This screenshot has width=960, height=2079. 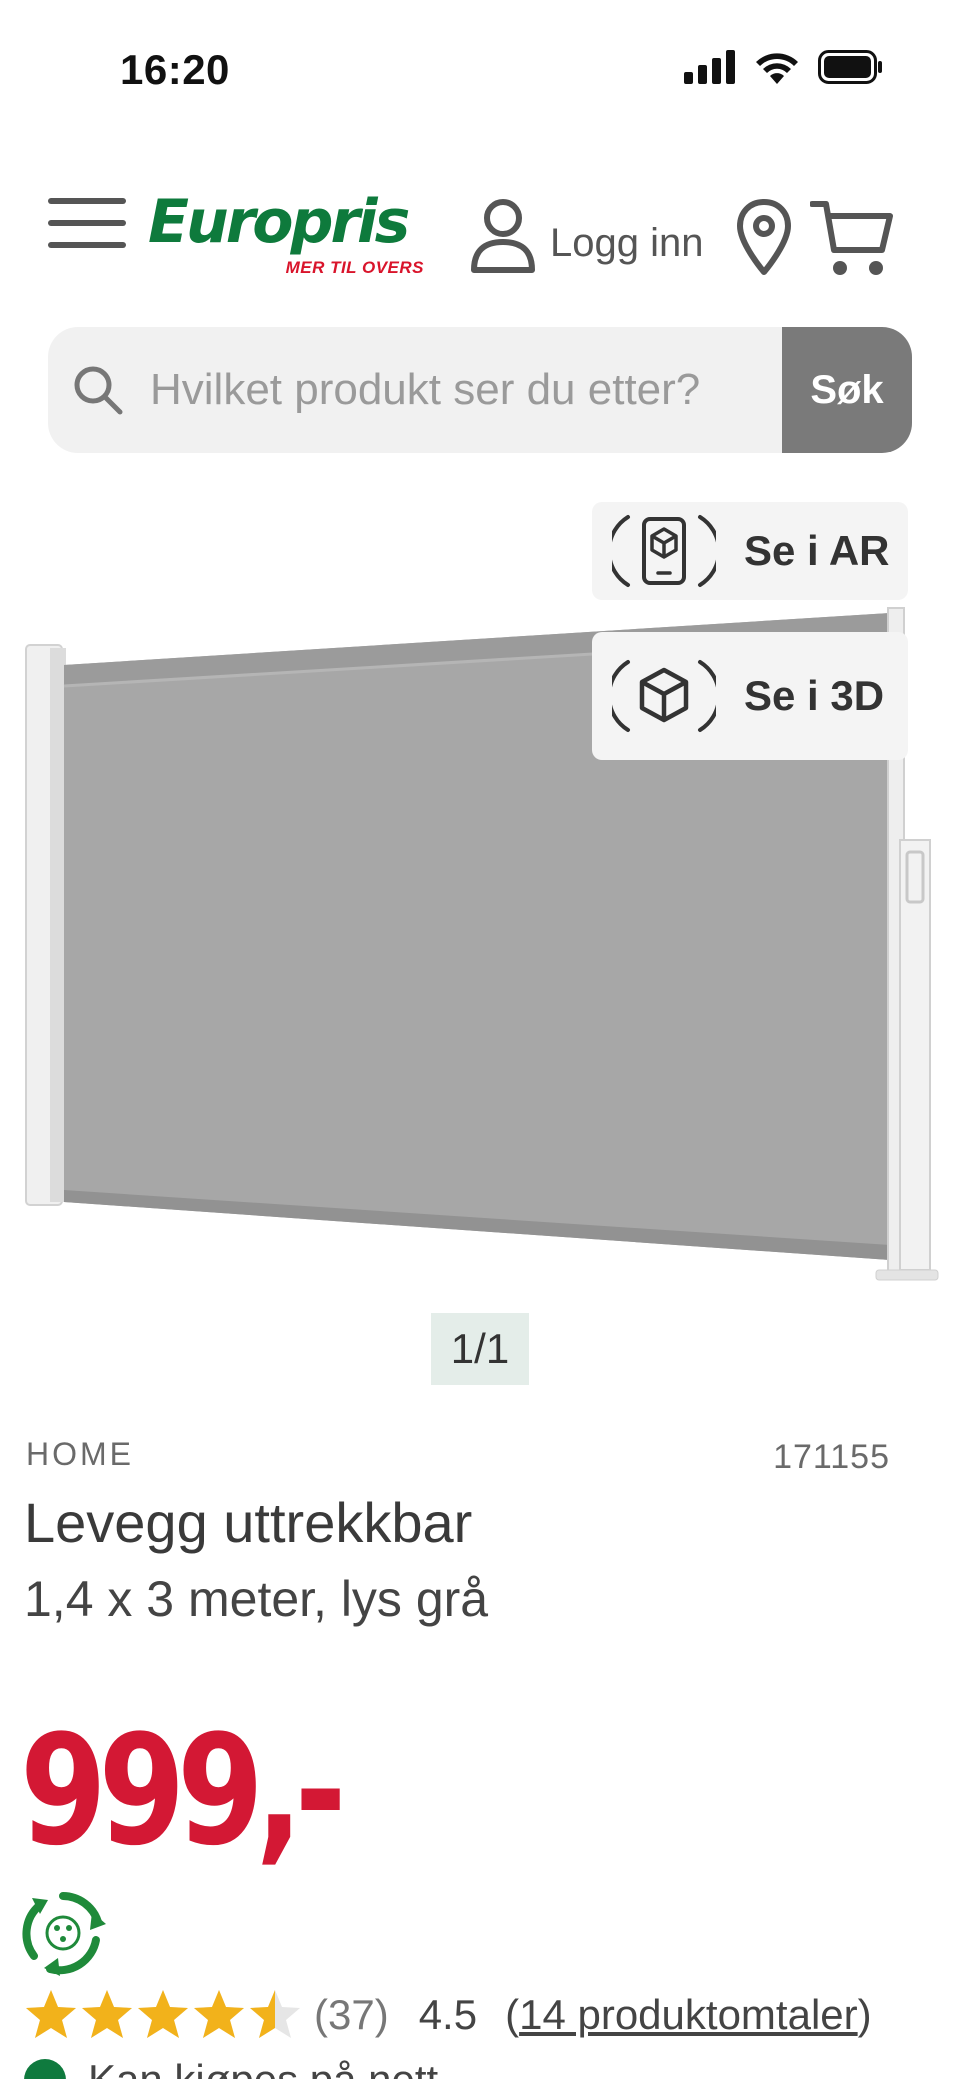 I want to click on recycle-eco-icon, so click(x=64, y=1934).